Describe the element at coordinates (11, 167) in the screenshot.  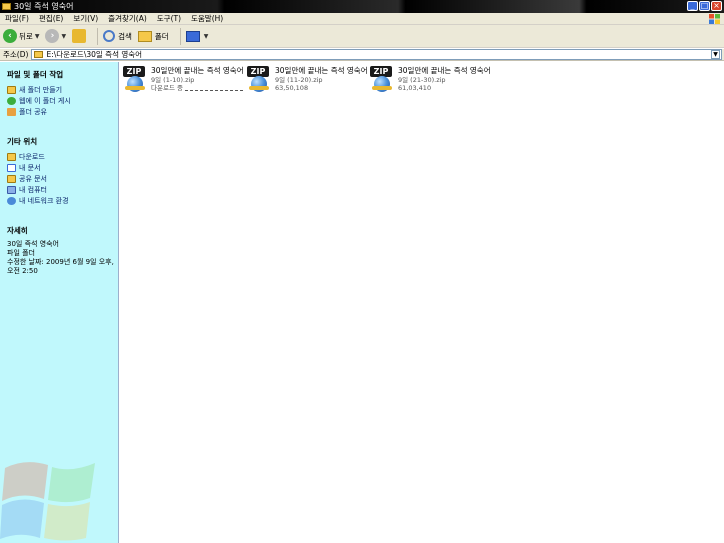
I see `documents-icon` at that location.